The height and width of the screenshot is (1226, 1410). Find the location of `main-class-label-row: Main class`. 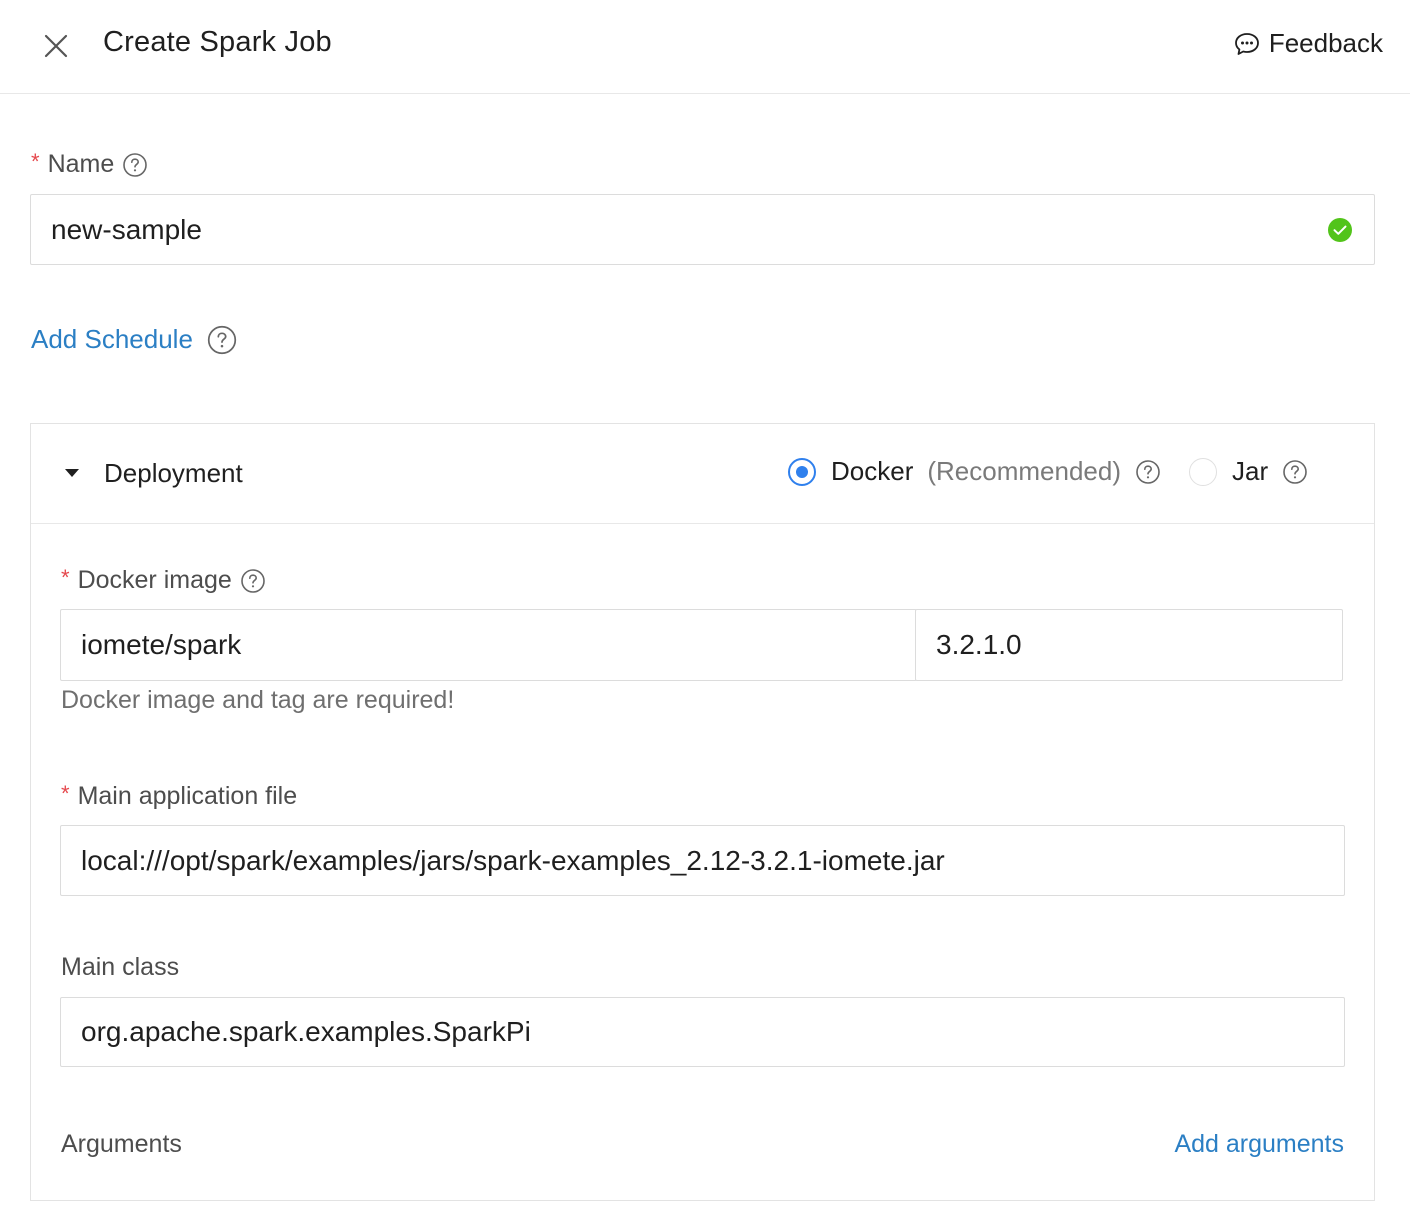

main-class-label-row: Main class is located at coordinates (120, 967).